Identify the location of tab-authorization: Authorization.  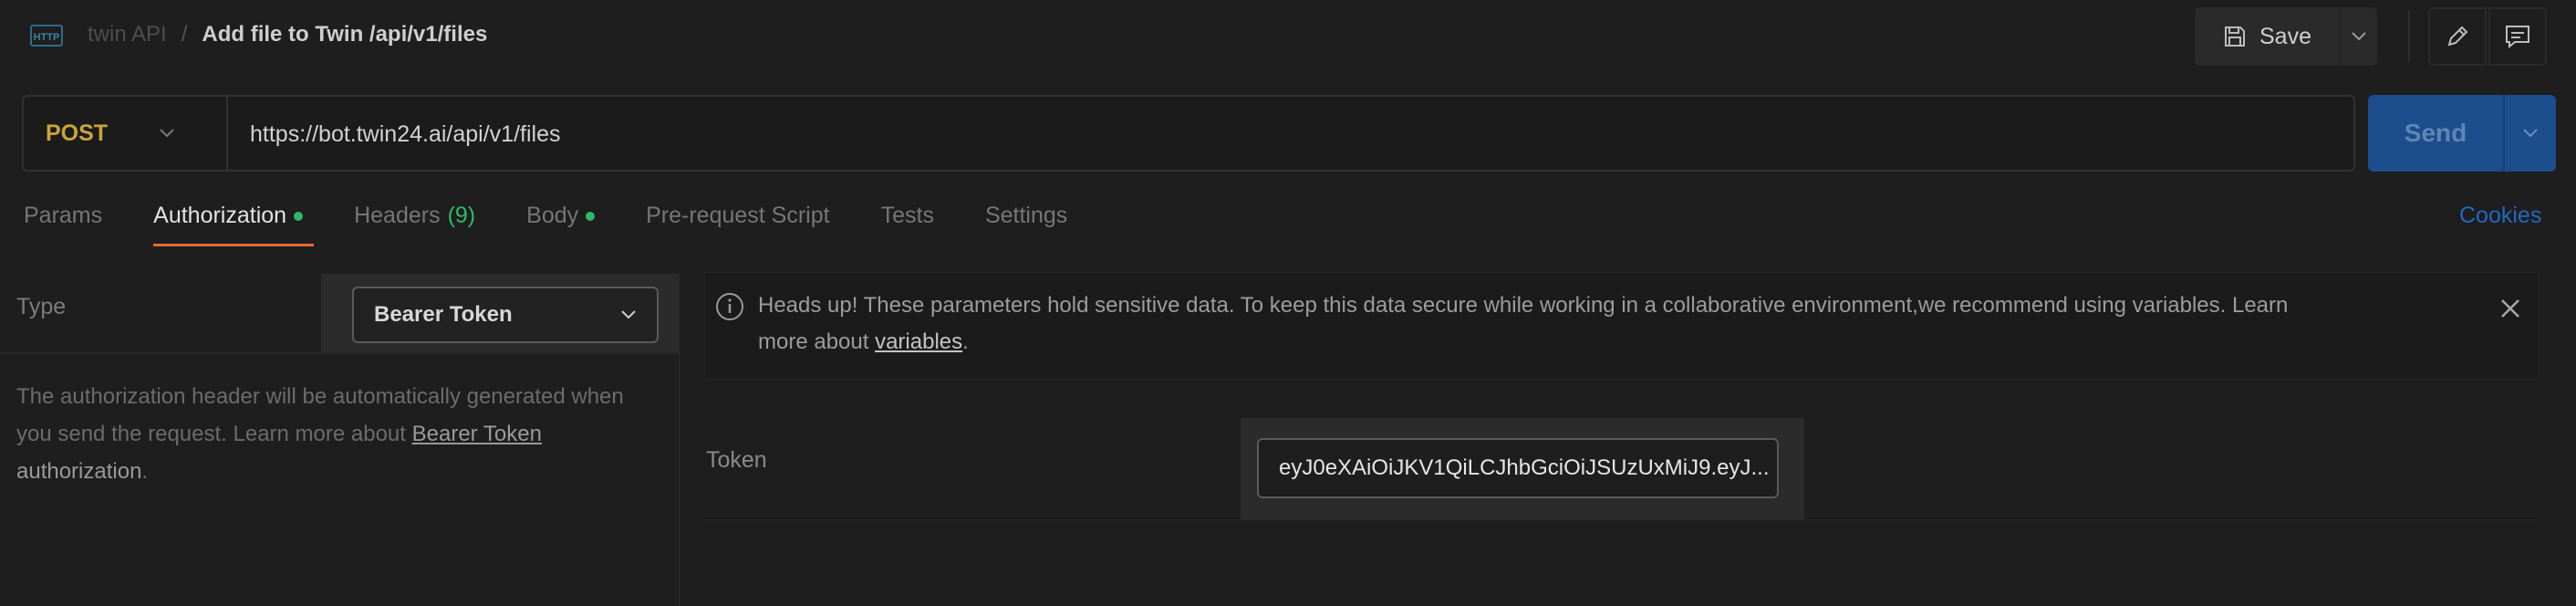
(239, 225).